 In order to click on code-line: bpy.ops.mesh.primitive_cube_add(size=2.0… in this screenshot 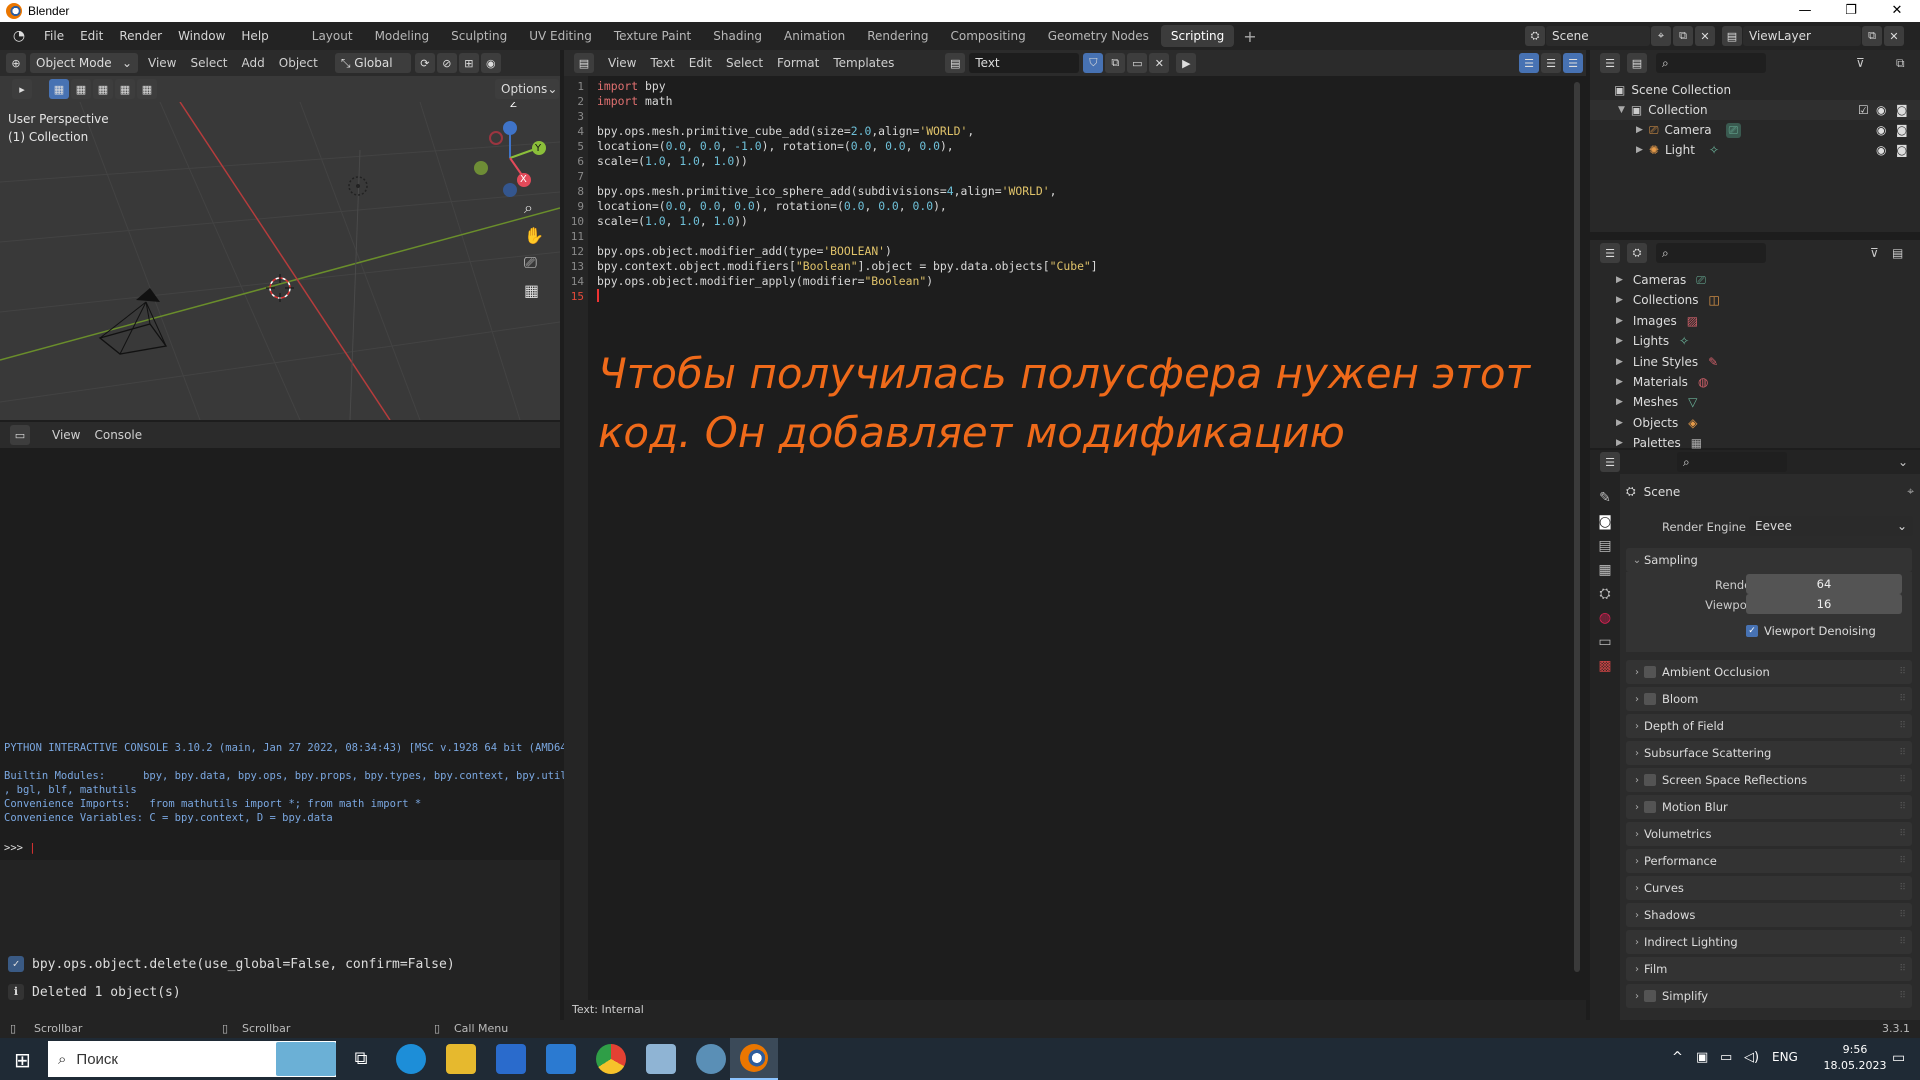, I will do `click(785, 131)`.